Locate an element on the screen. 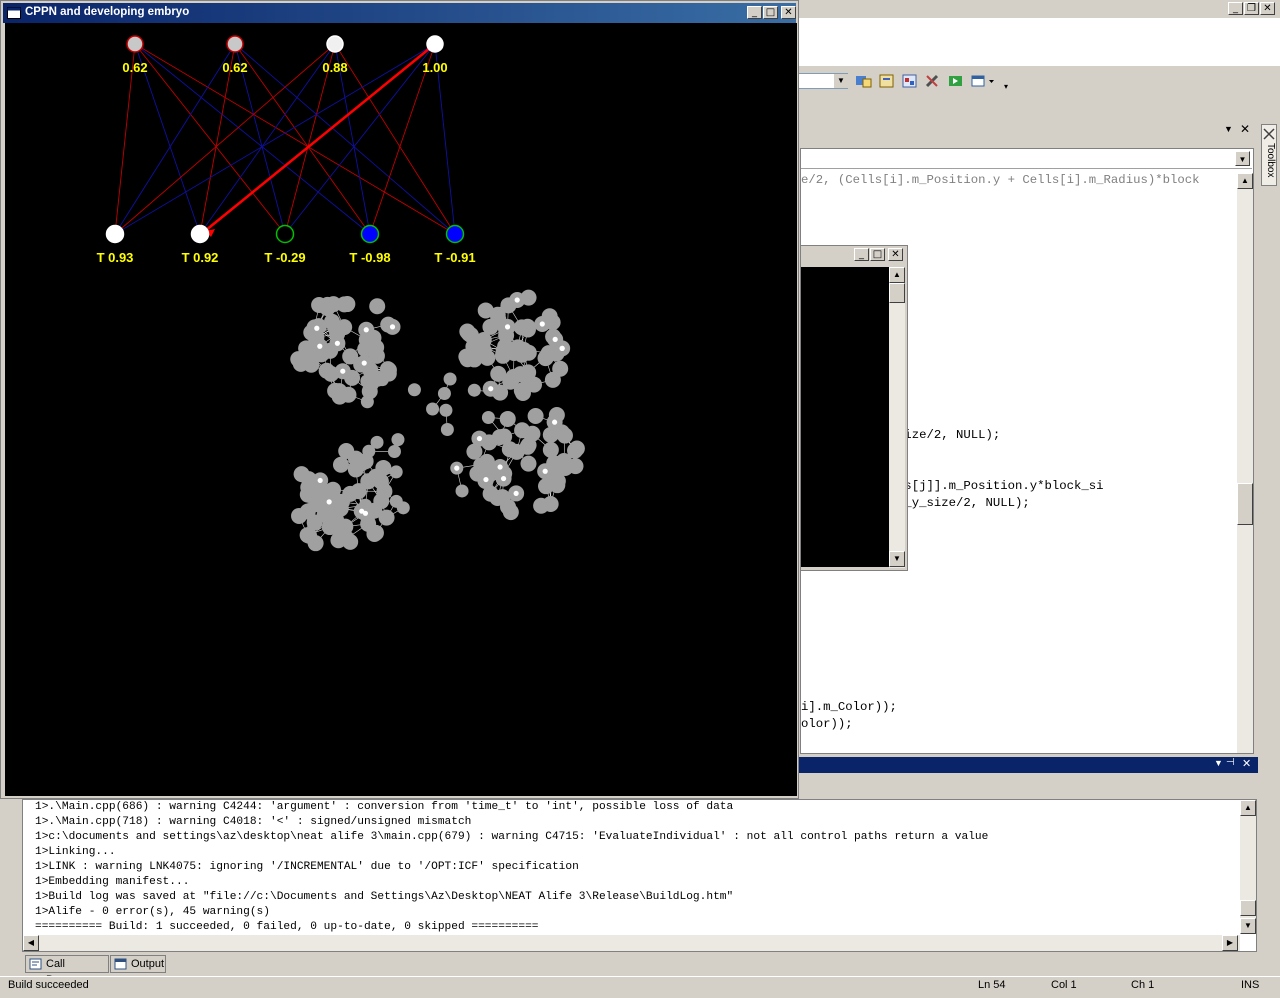  object-browser-icon is located at coordinates (910, 81).